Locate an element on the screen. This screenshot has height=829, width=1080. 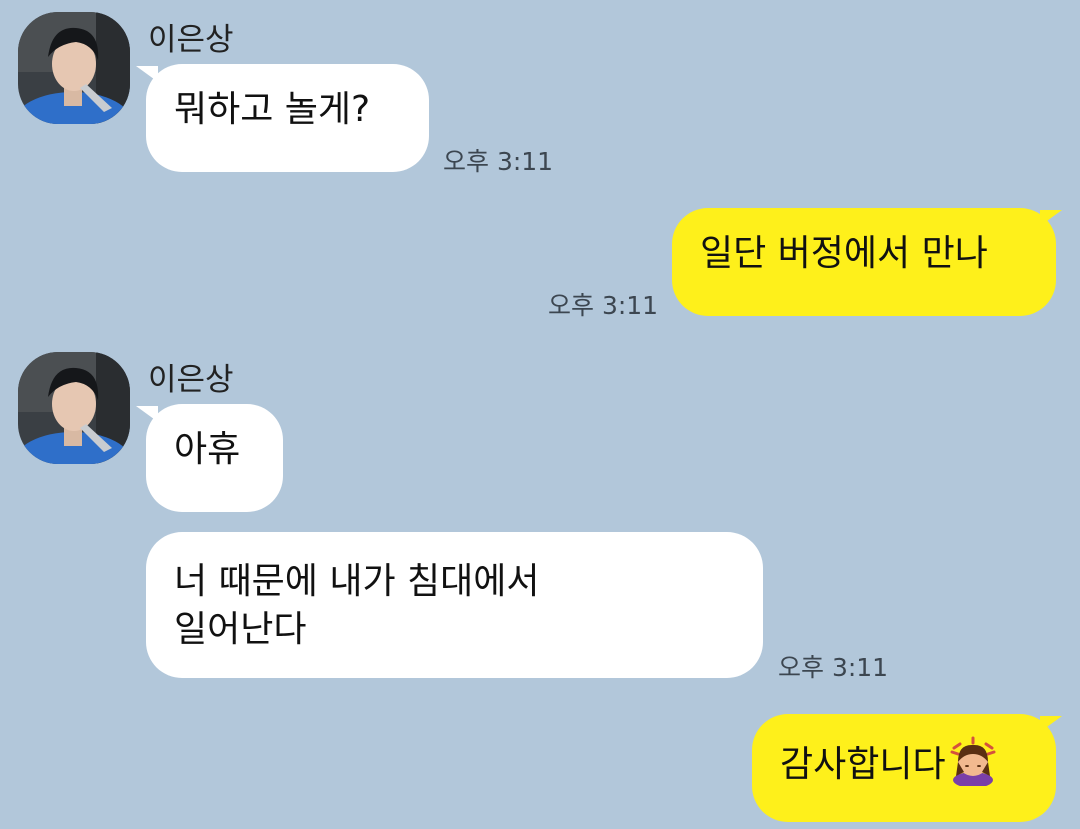
message-bubble-outgoing: 감사합니다 is located at coordinates (904, 768).